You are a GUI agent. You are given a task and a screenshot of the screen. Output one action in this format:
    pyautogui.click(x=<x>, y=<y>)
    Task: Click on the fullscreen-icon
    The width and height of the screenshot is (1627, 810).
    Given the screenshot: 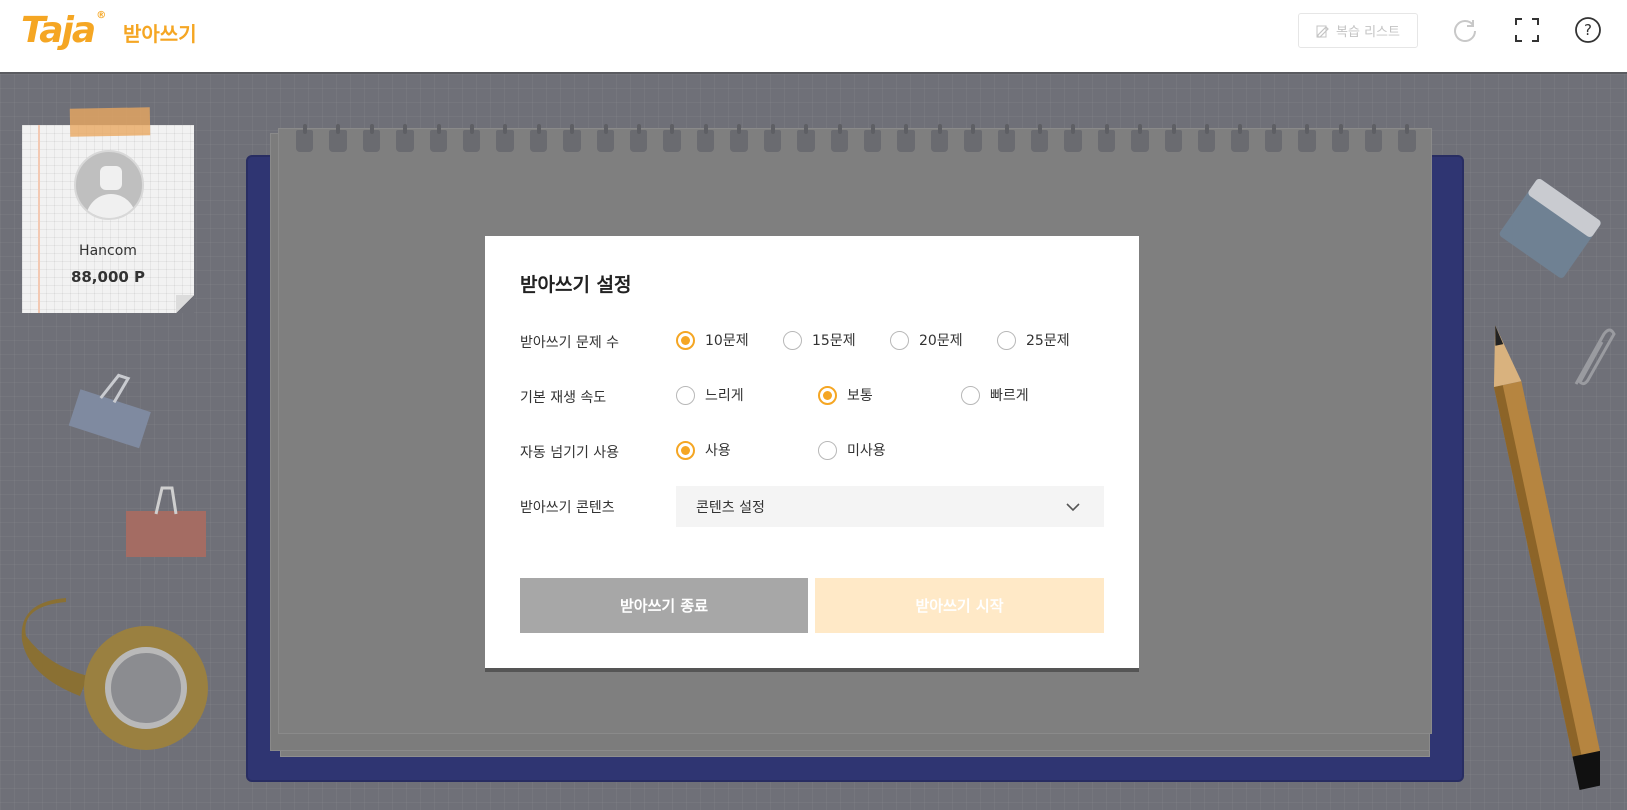 What is the action you would take?
    pyautogui.click(x=1527, y=30)
    